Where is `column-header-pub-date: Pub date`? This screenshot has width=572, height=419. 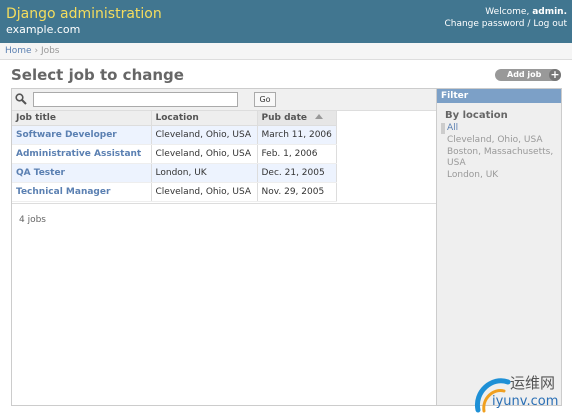
column-header-pub-date: Pub date is located at coordinates (297, 118).